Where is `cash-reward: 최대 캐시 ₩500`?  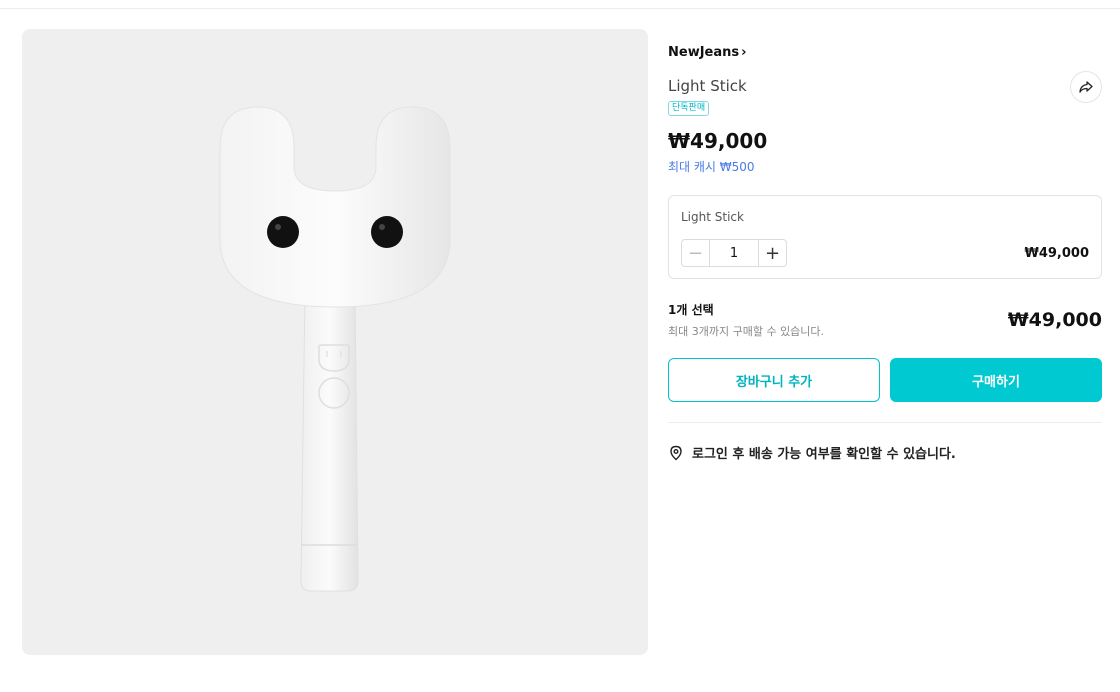
cash-reward: 최대 캐시 ₩500 is located at coordinates (711, 167).